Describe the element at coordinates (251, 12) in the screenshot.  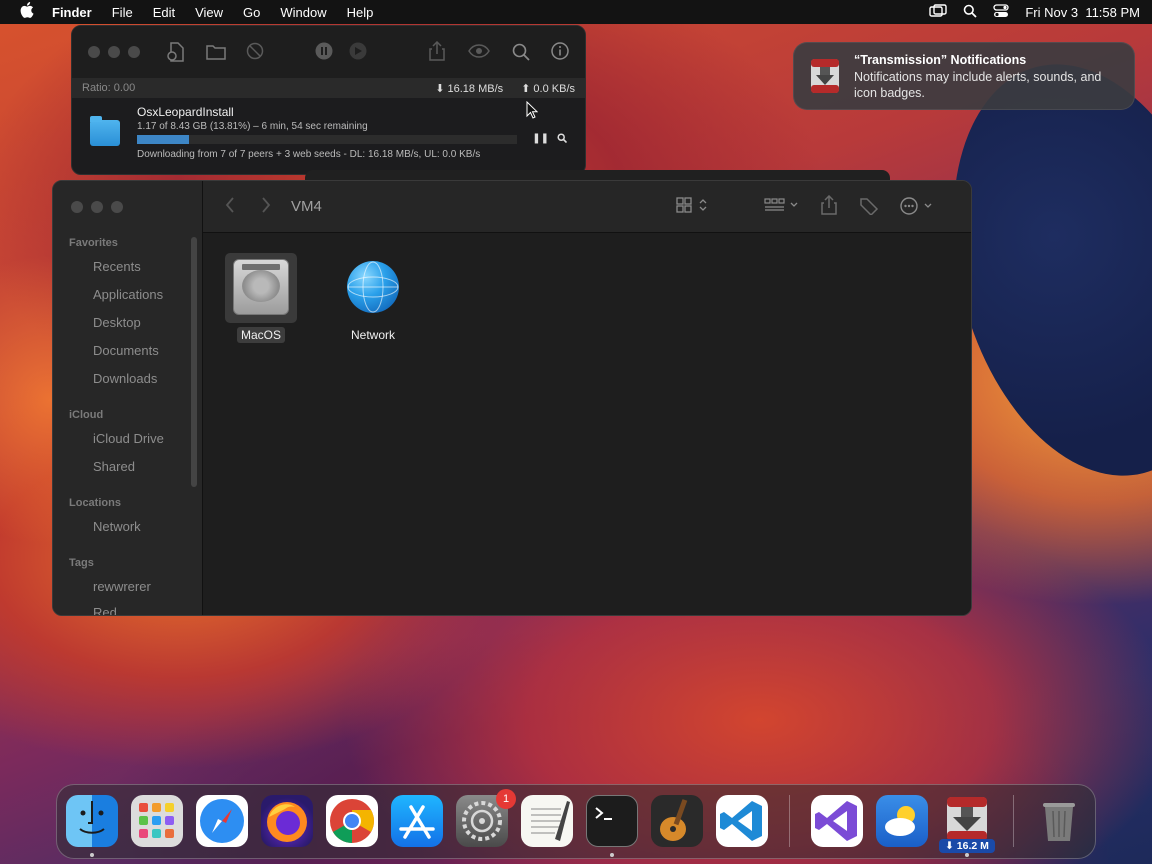
I see `menu-go: Go` at that location.